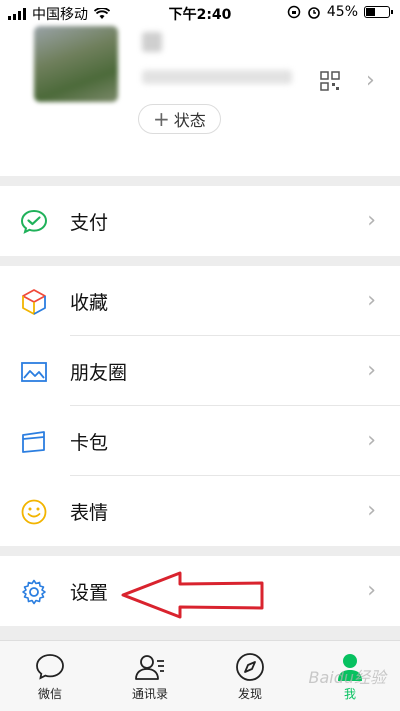 This screenshot has width=400, height=711. Describe the element at coordinates (249, 694) in the screenshot. I see `tab-label-discover: 发现` at that location.